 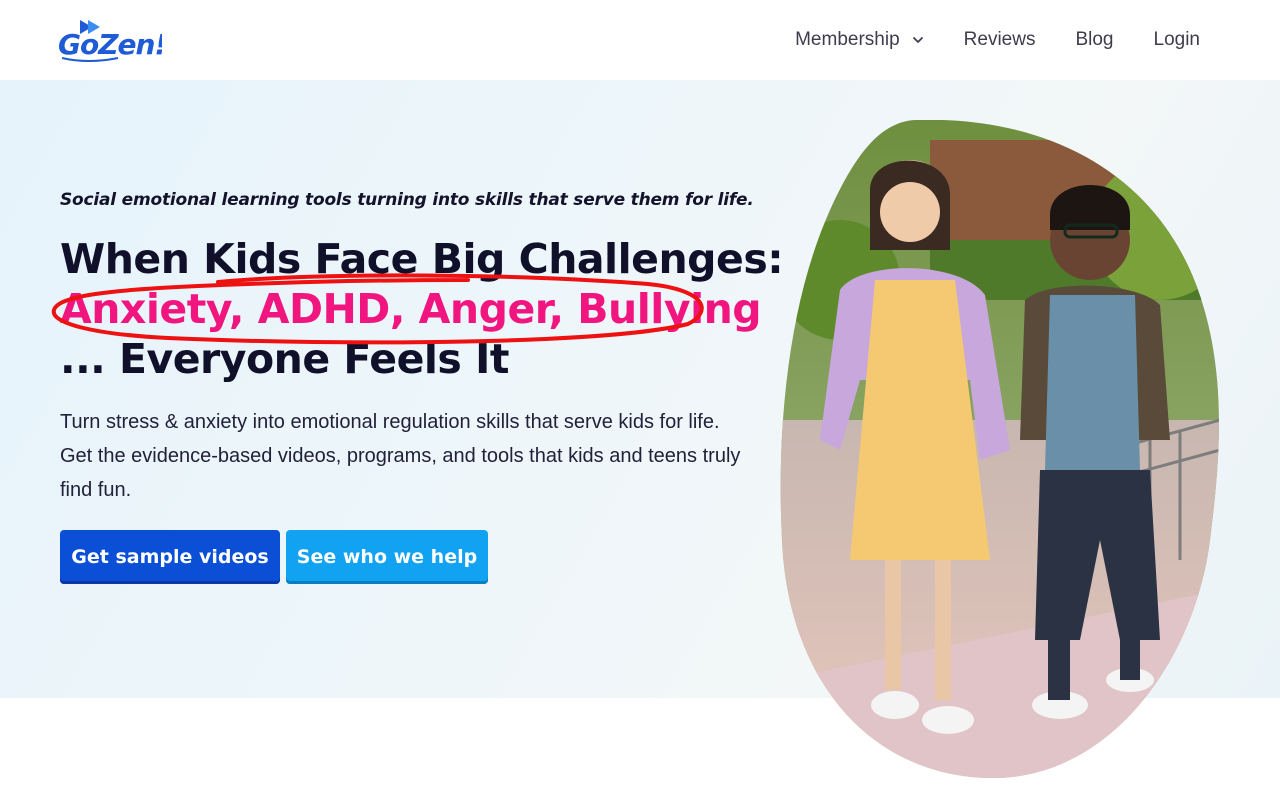 What do you see at coordinates (387, 557) in the screenshot?
I see `see-who-we-help-button: See who we help` at bounding box center [387, 557].